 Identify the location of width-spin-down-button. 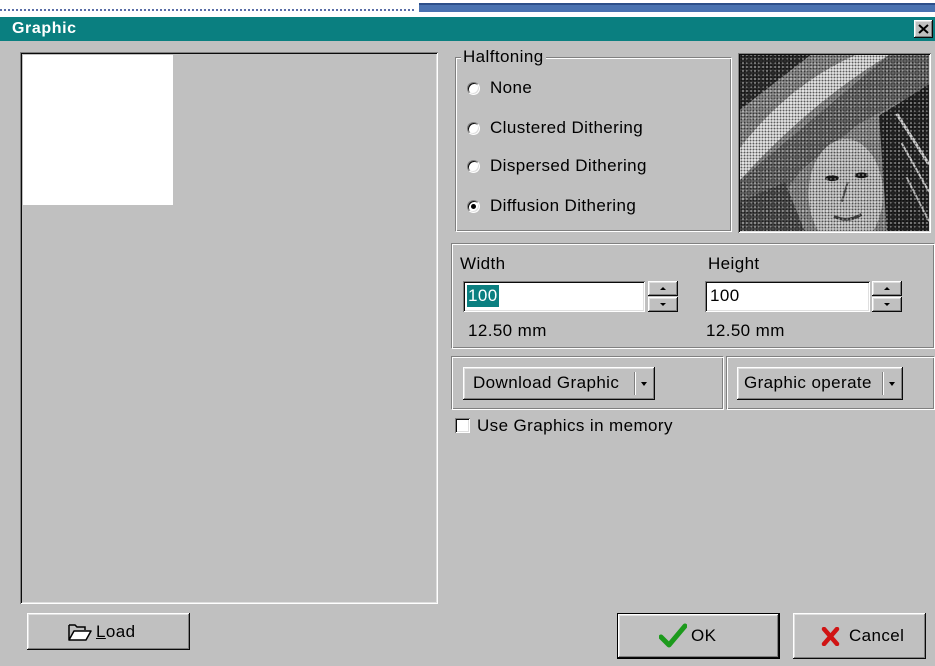
(663, 304).